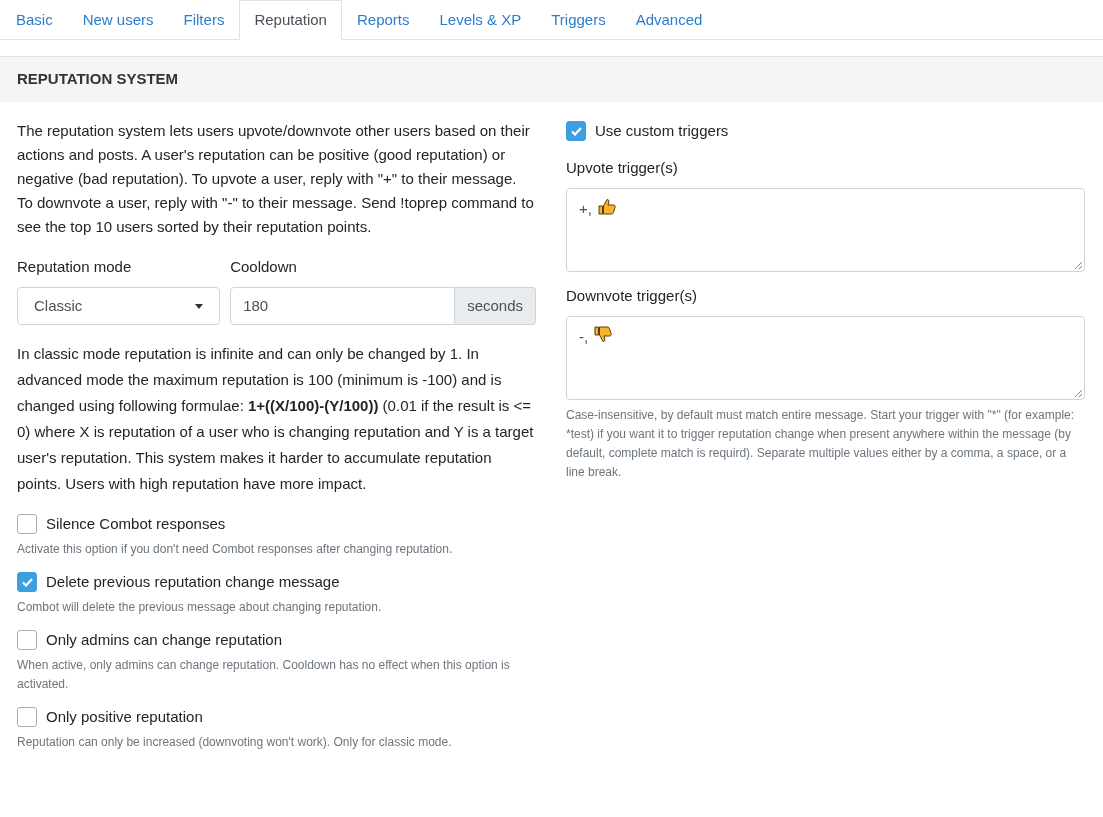 The width and height of the screenshot is (1103, 817). I want to click on field-label: Upvote trigger(s), so click(622, 168).